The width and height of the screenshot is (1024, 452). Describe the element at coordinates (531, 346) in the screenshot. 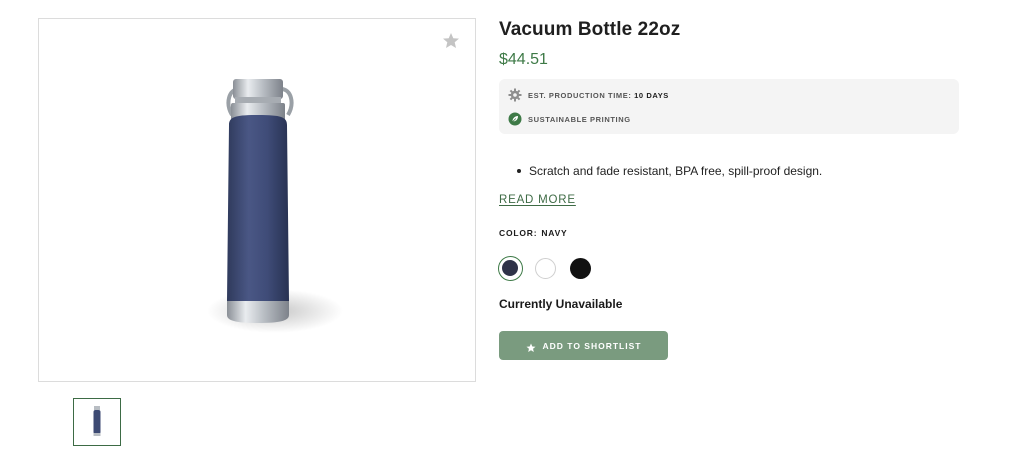

I see `star-icon` at that location.